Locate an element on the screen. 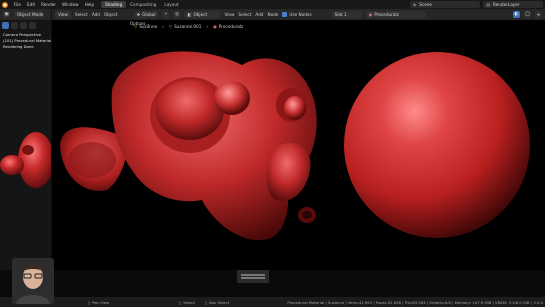 This screenshot has height=307, width=545. viewlayer-selector: ▤ RenderLayer is located at coordinates (513, 4).